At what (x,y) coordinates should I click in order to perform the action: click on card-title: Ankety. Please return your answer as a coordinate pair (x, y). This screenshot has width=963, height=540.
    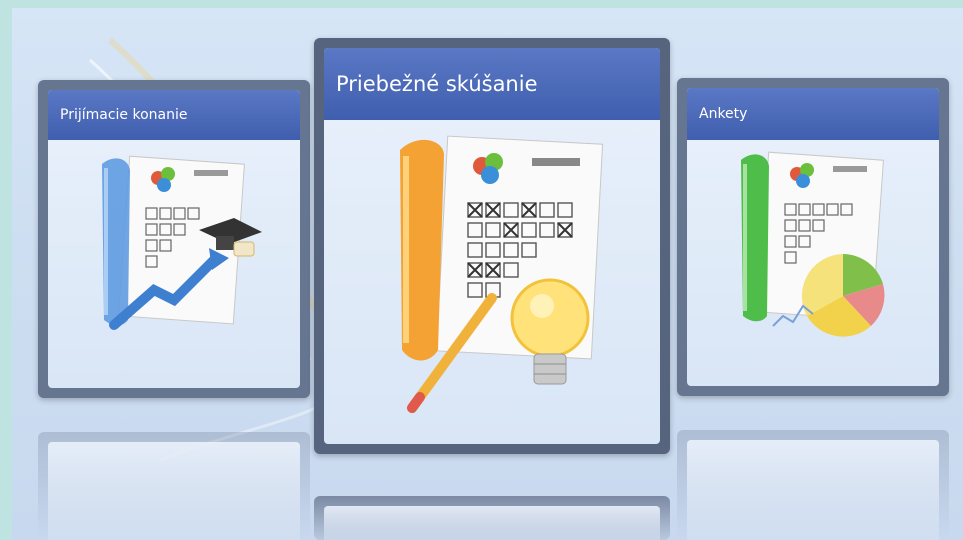
    Looking at the image, I should click on (723, 114).